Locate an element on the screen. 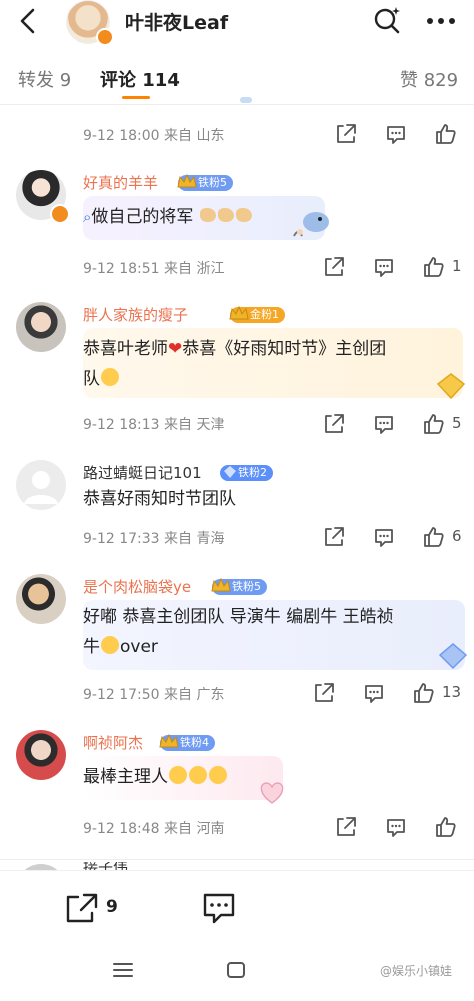 This screenshot has height=1001, width=474. like-count: 6 is located at coordinates (457, 536).